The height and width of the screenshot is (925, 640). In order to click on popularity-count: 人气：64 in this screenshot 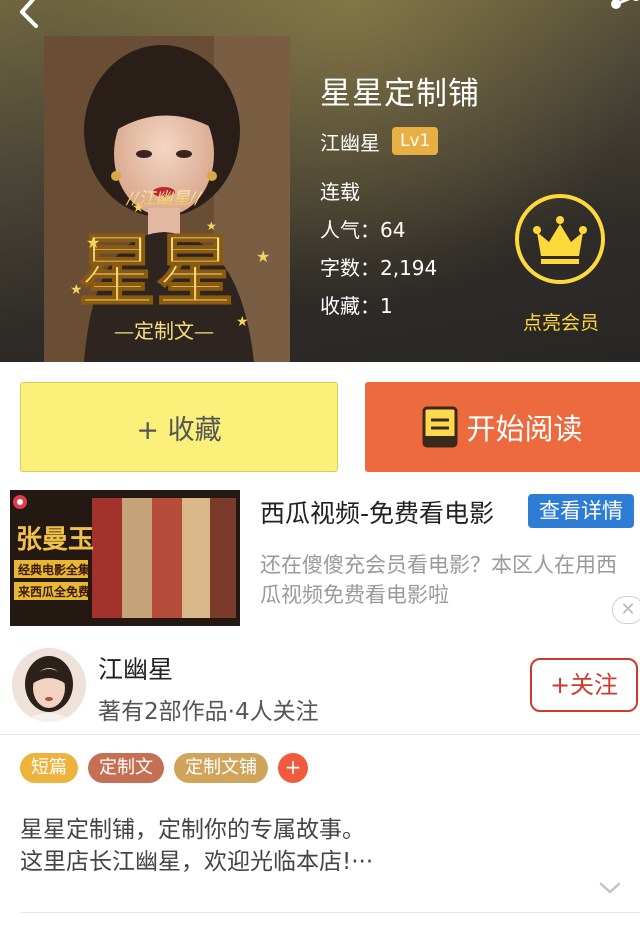, I will do `click(363, 230)`.